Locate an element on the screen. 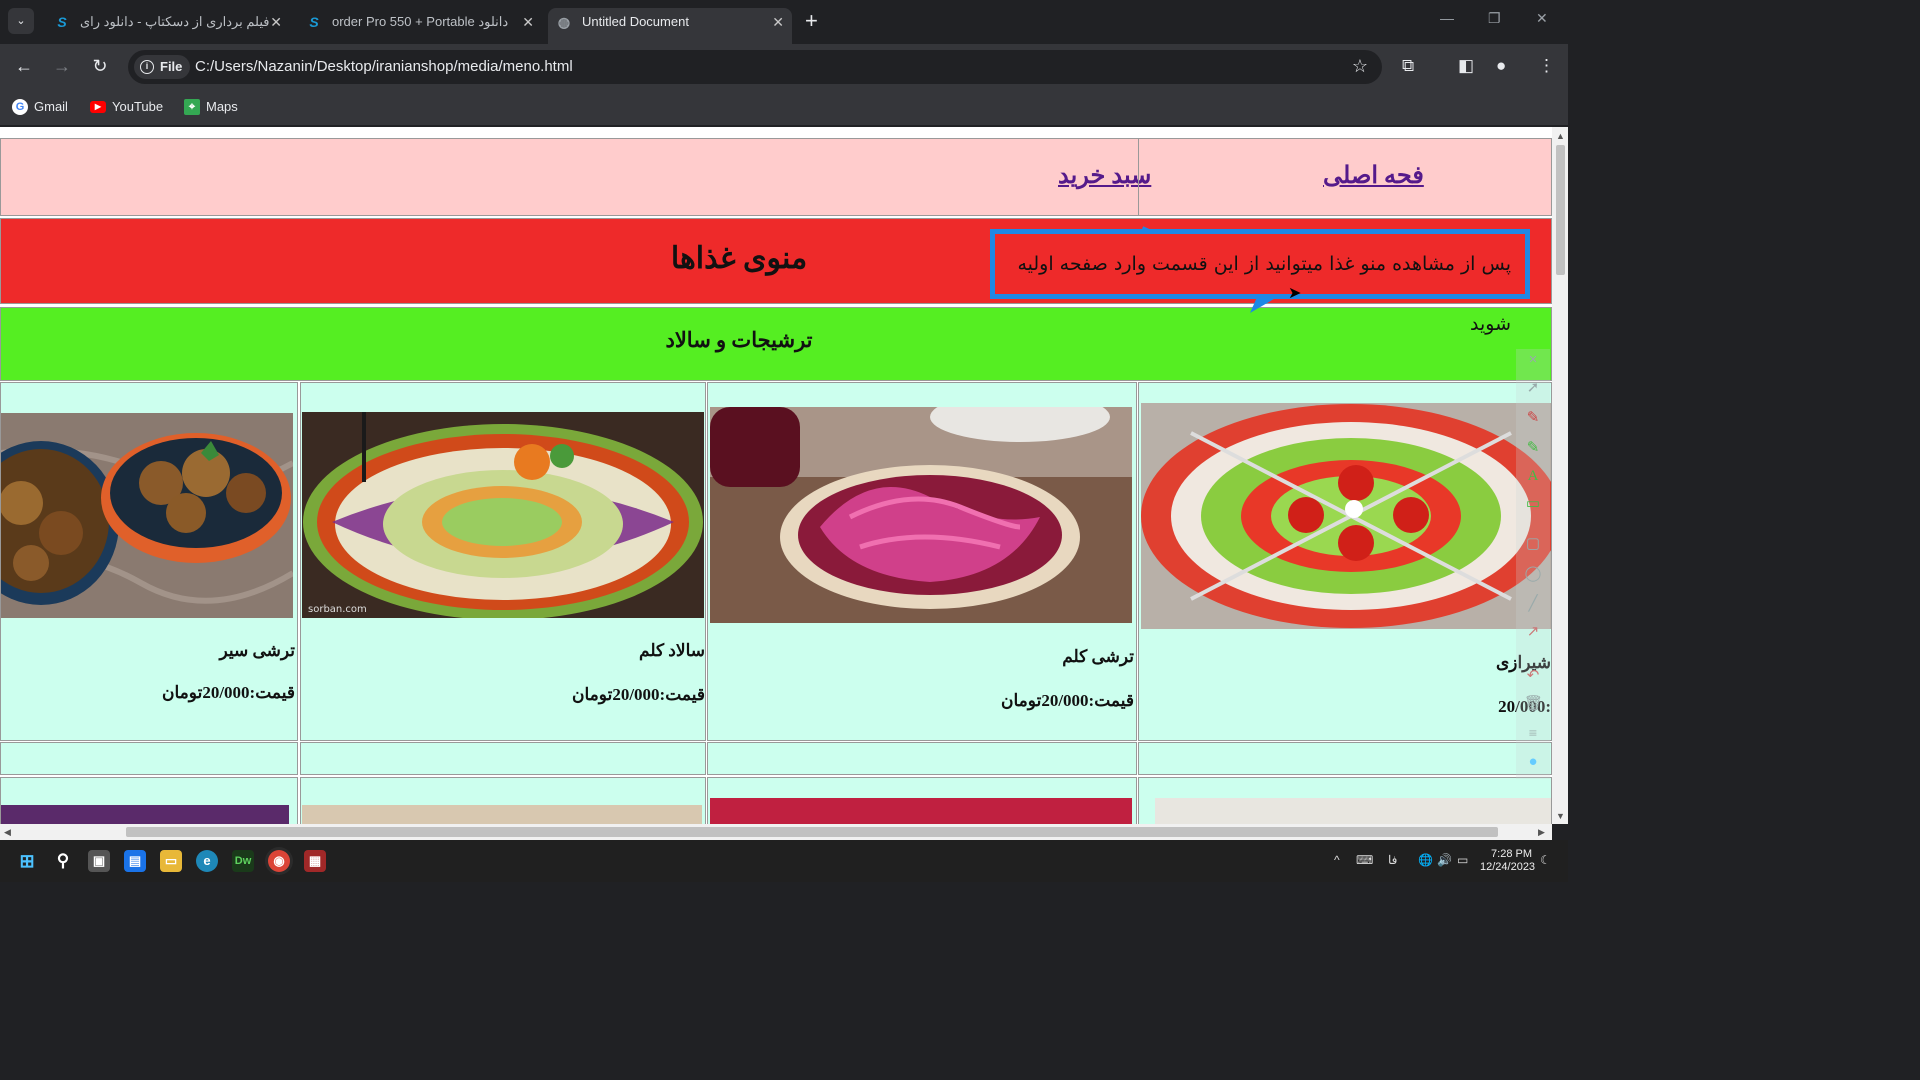  extensions-icon: ⧉ is located at coordinates (1408, 66).